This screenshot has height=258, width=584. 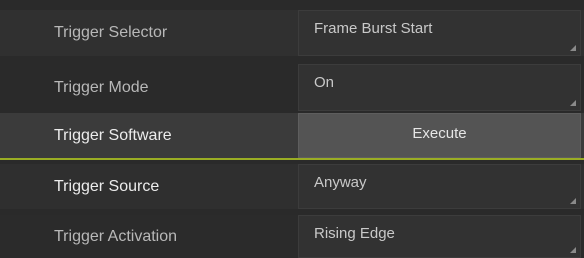 I want to click on trigger-mode-dropdown: On, so click(x=439, y=87).